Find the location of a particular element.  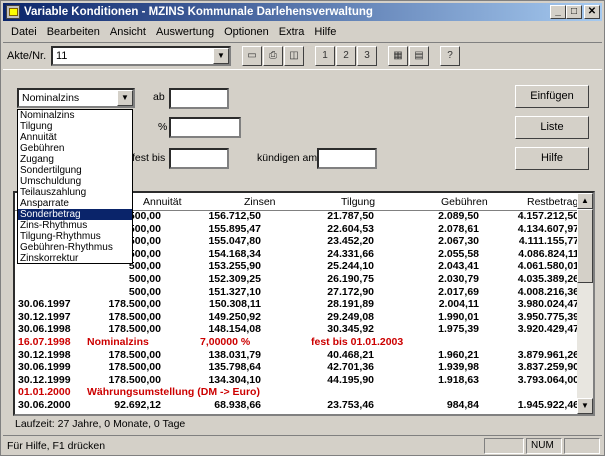

col-annuitaet: Annuität is located at coordinates (162, 202).